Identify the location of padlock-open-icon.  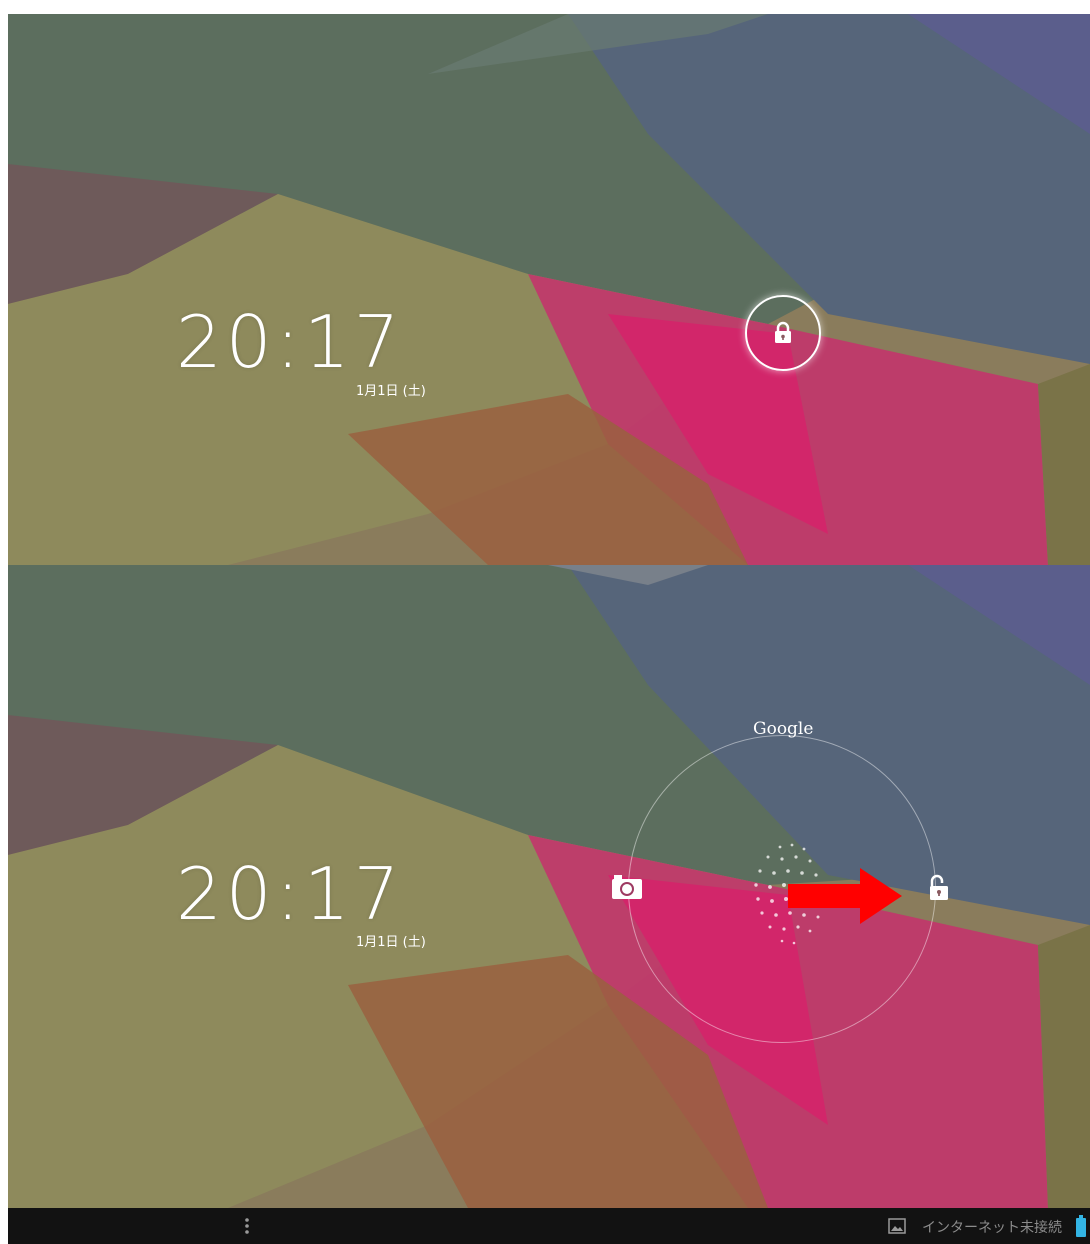
(939, 888).